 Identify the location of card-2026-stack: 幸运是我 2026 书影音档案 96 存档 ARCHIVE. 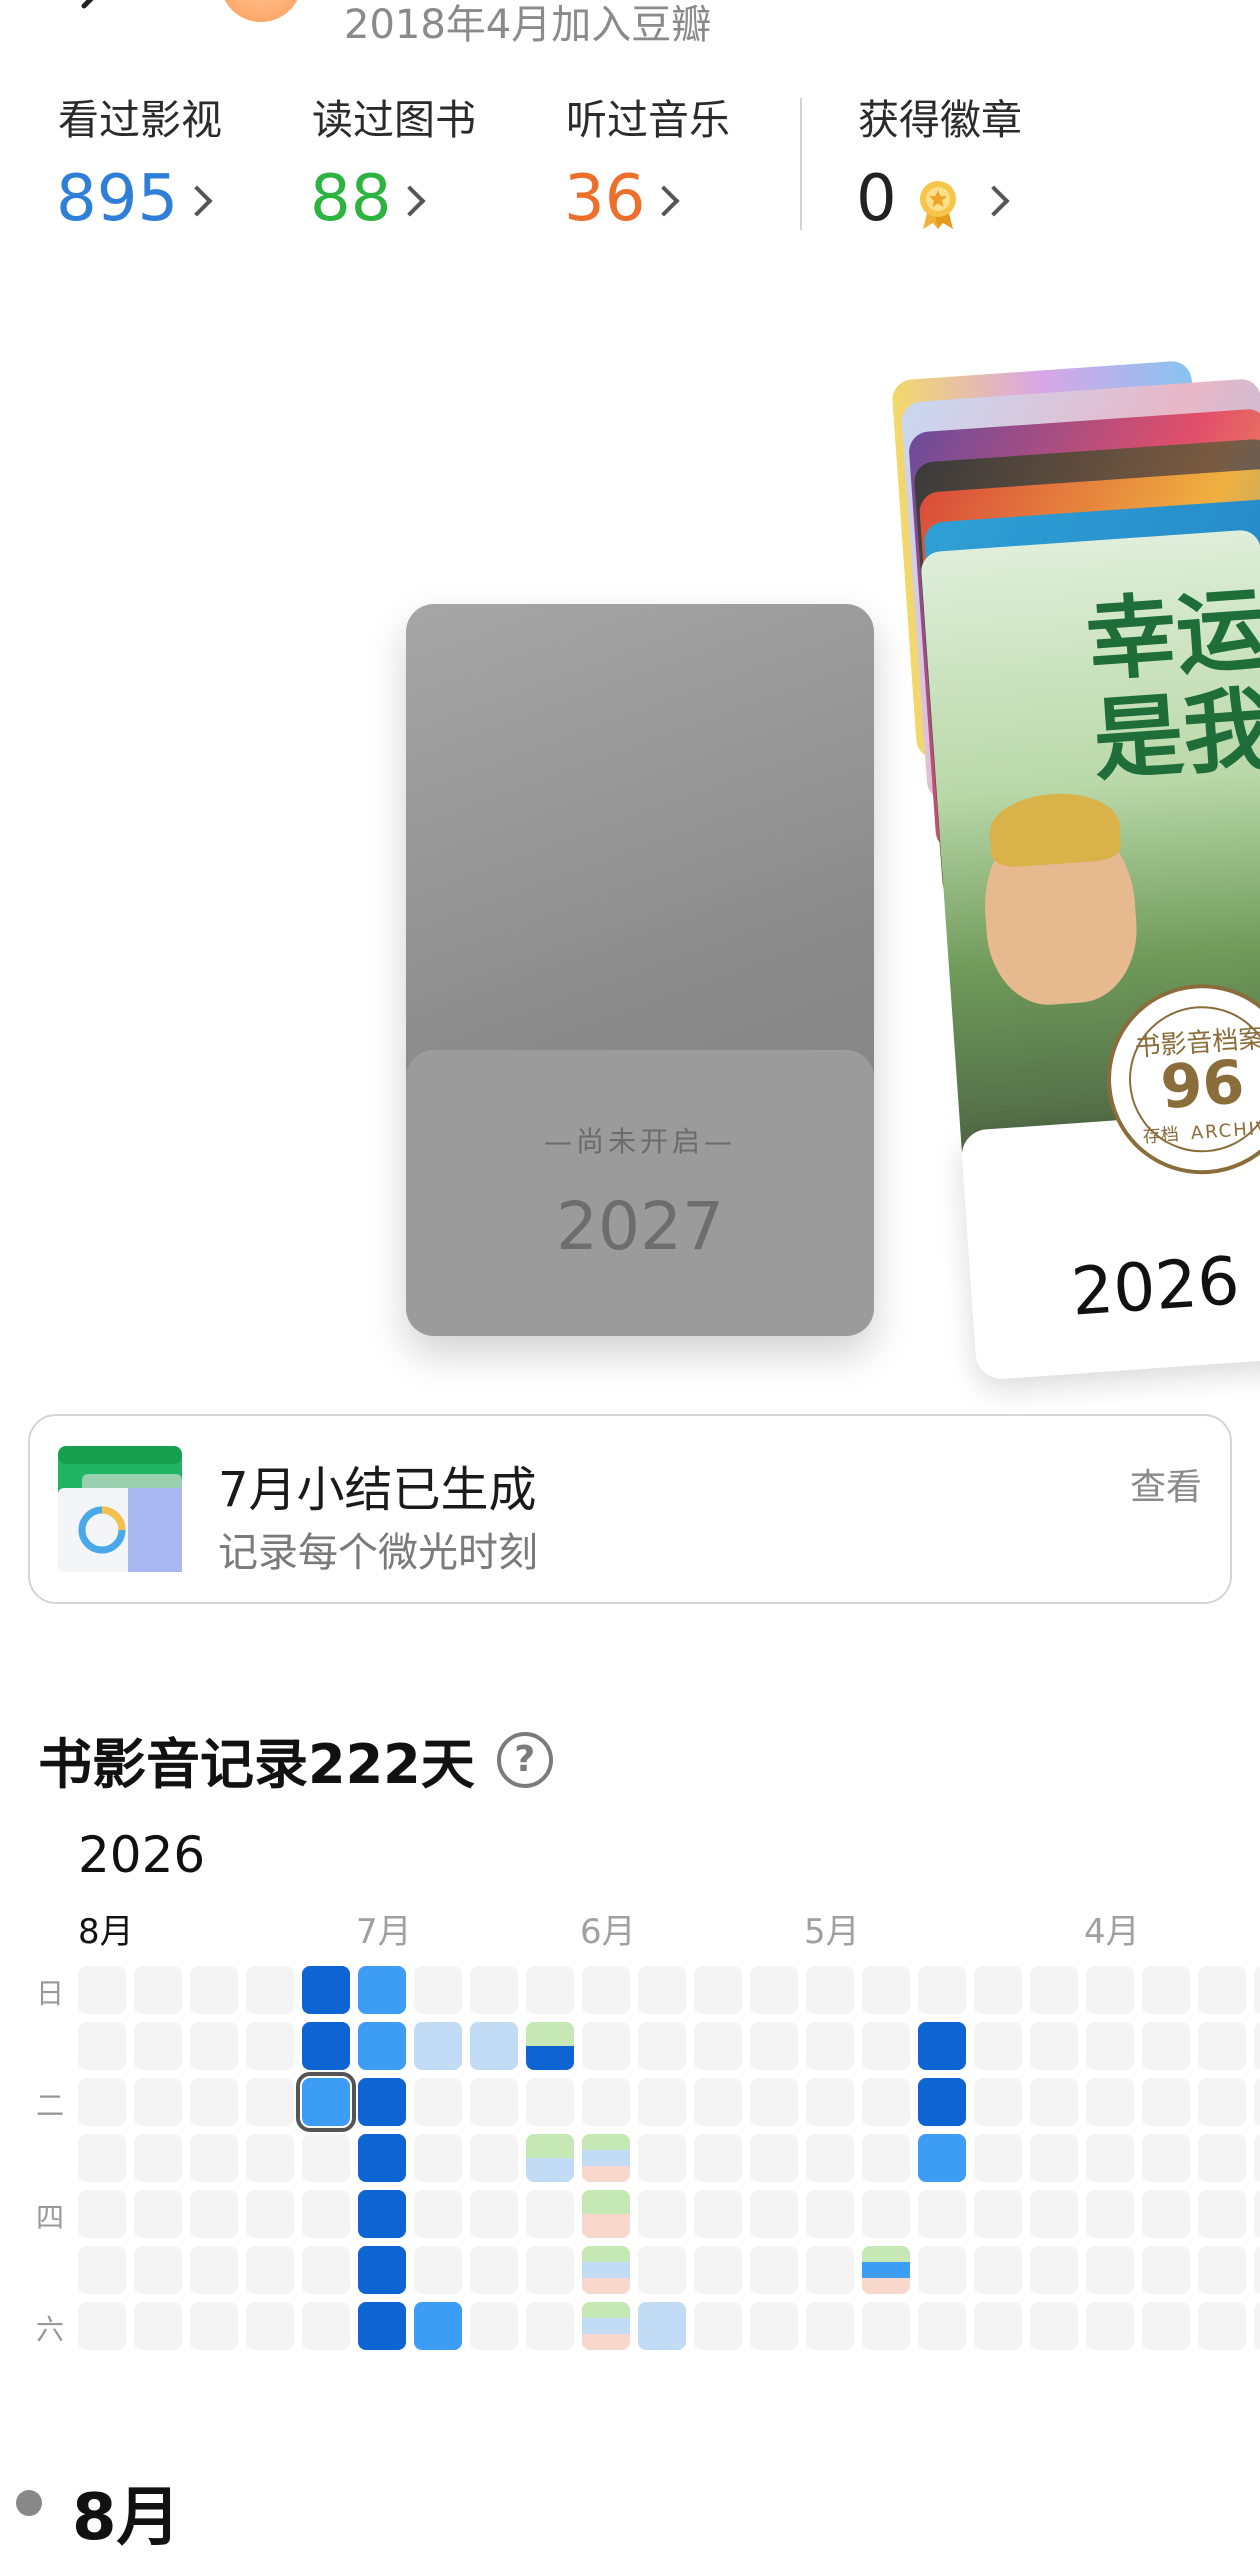
(1075, 865).